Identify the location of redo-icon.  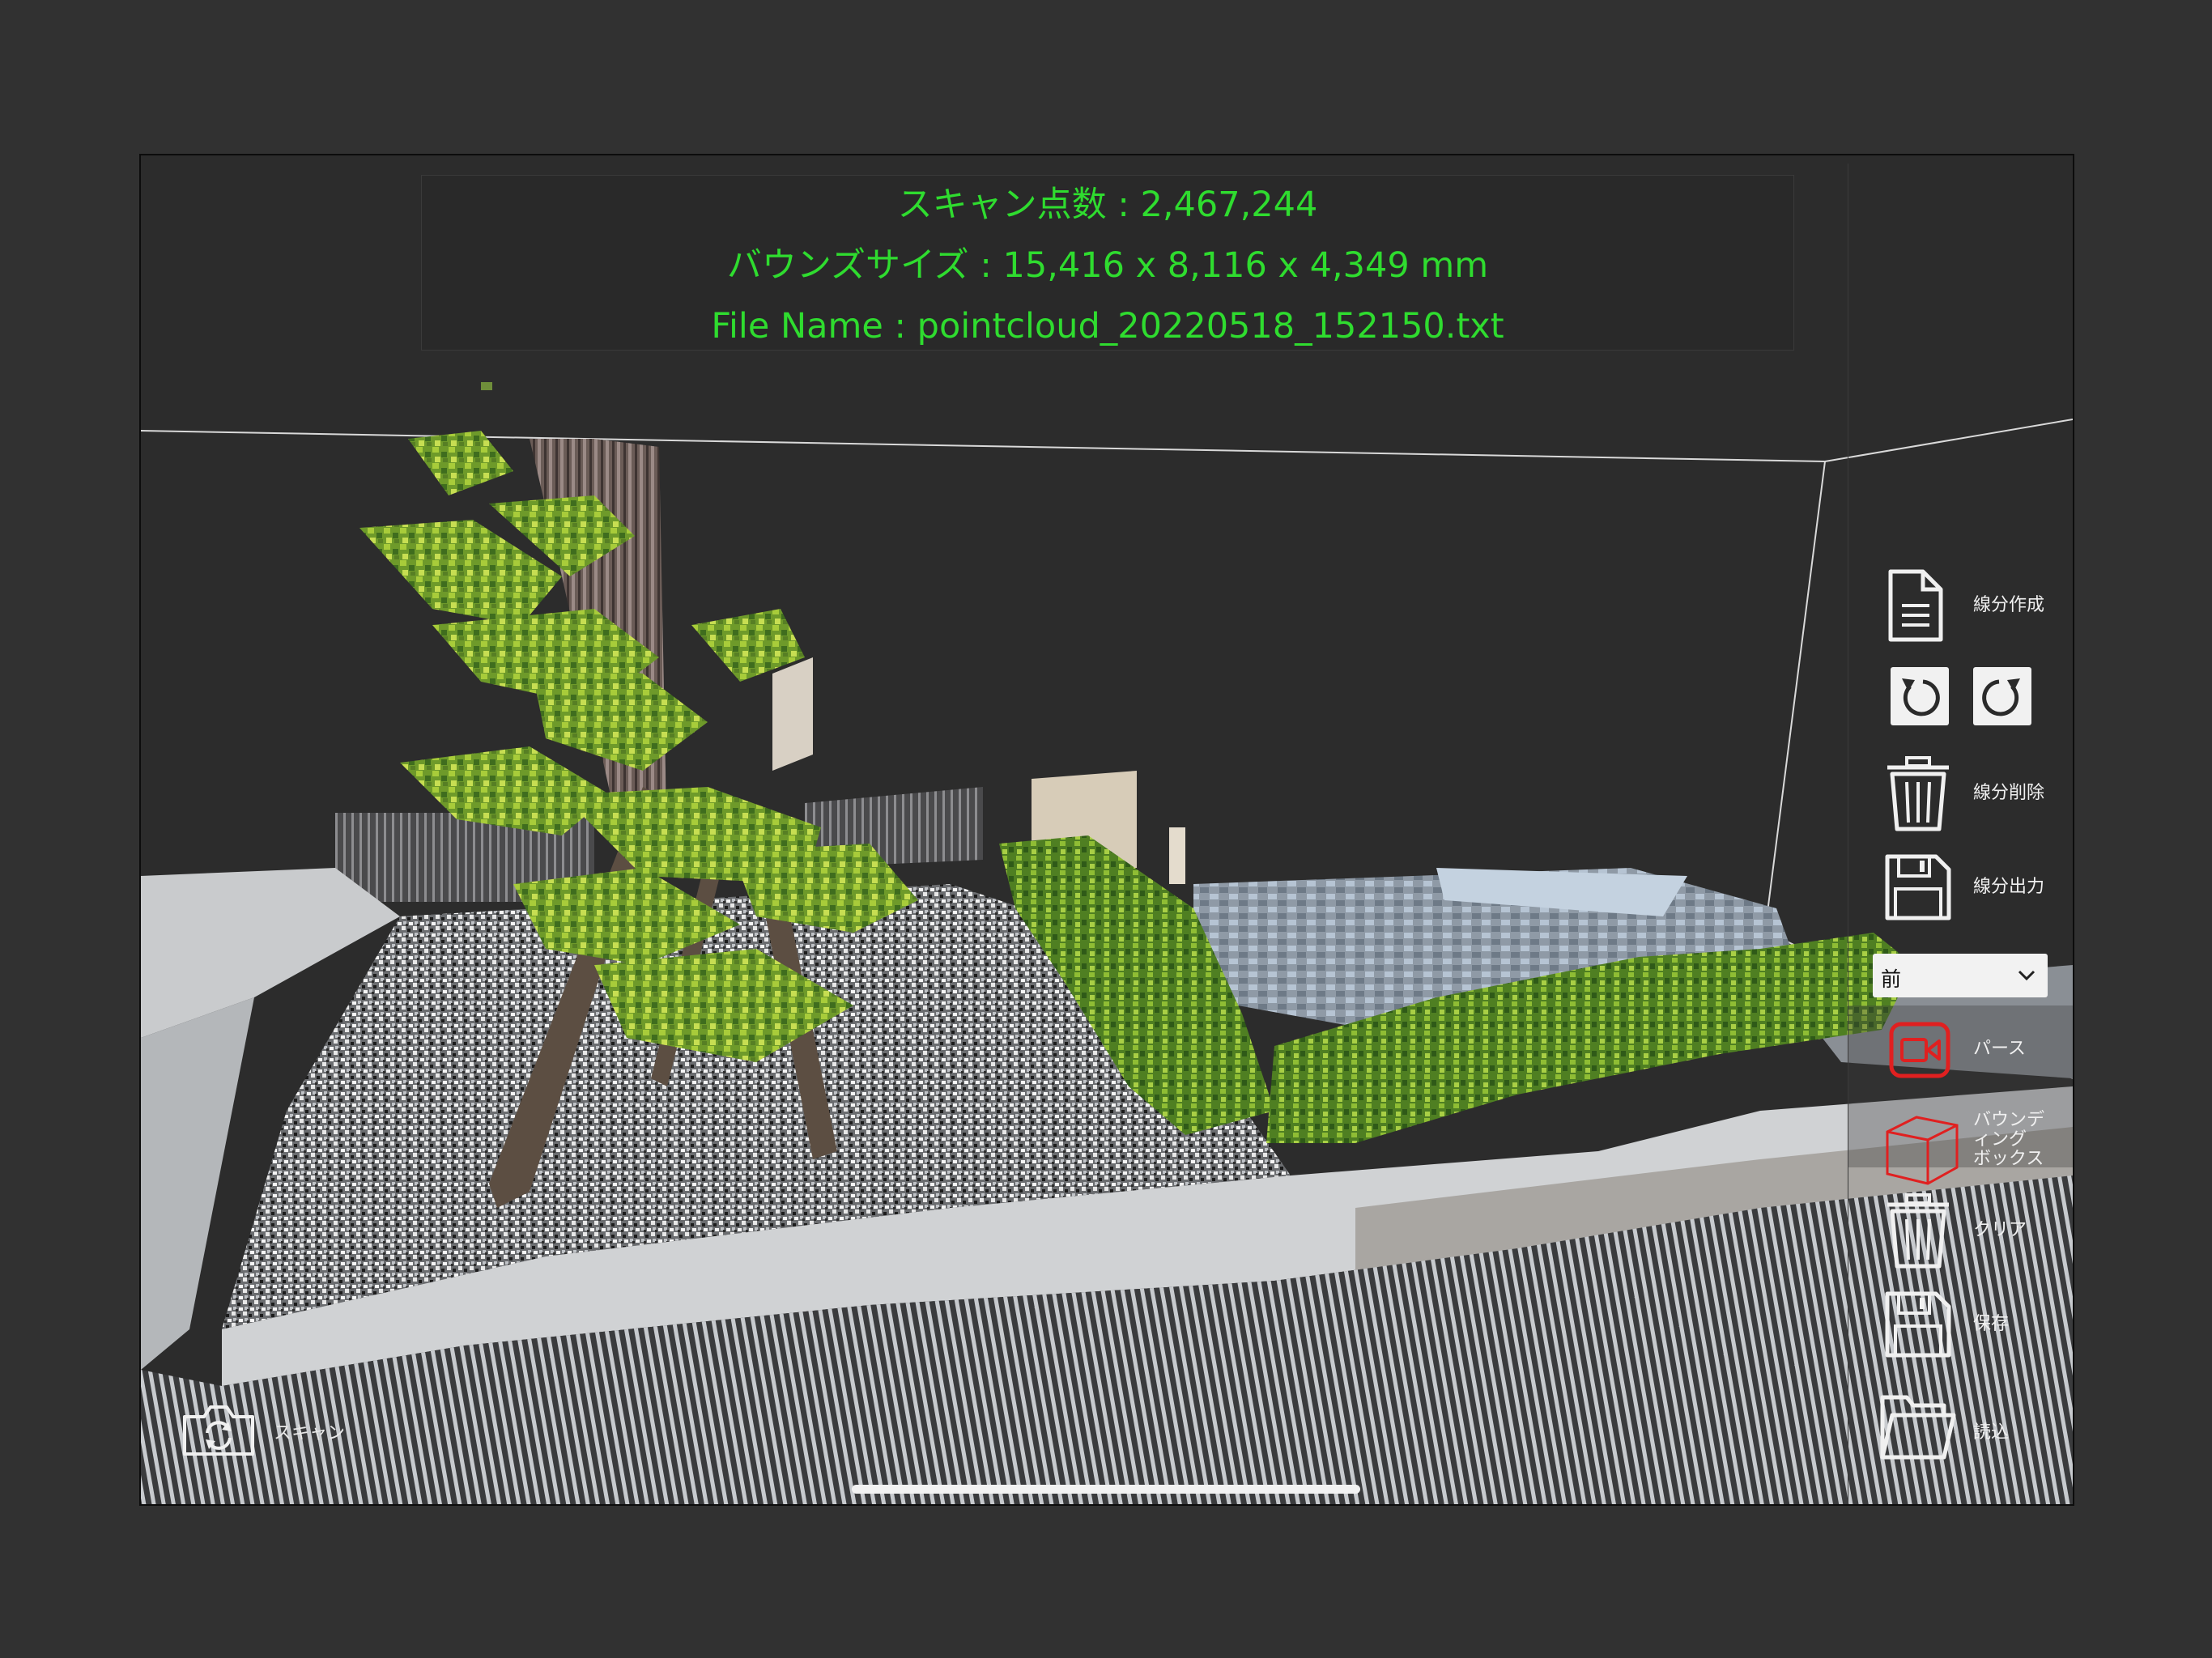
(2001, 697).